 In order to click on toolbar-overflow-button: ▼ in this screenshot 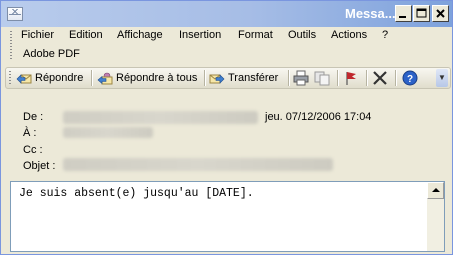, I will do `click(442, 78)`.